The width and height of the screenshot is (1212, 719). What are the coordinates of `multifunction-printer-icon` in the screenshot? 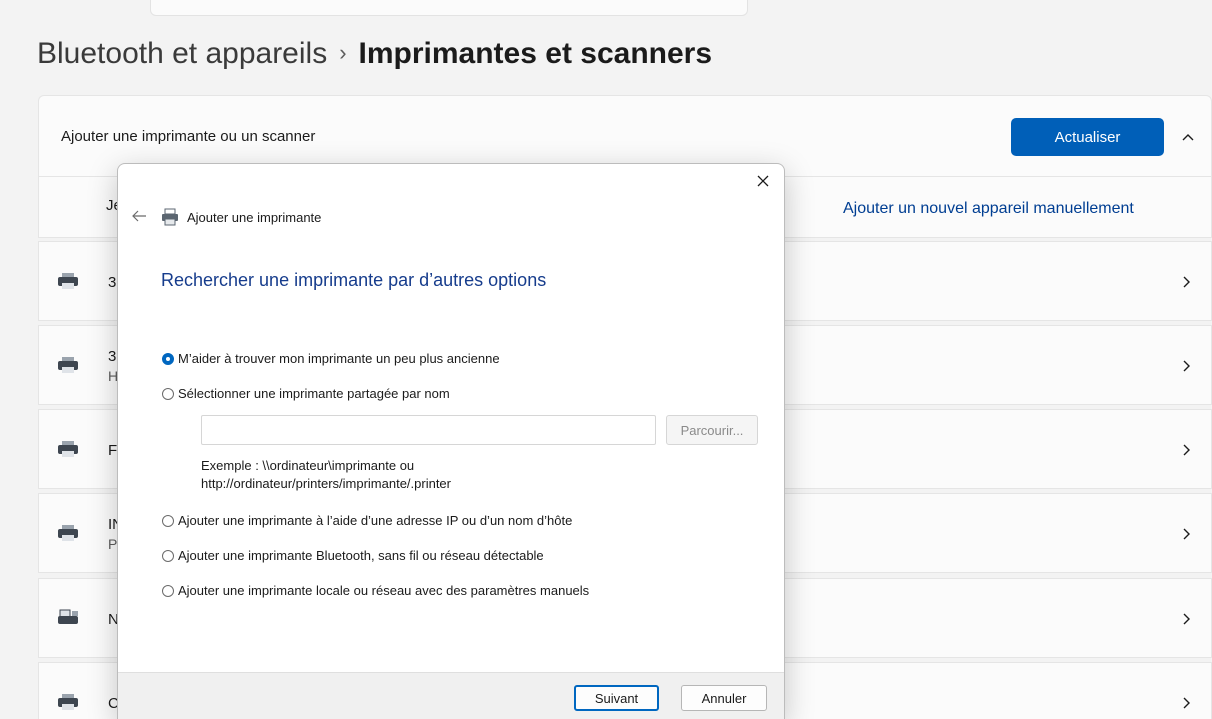 It's located at (68, 616).